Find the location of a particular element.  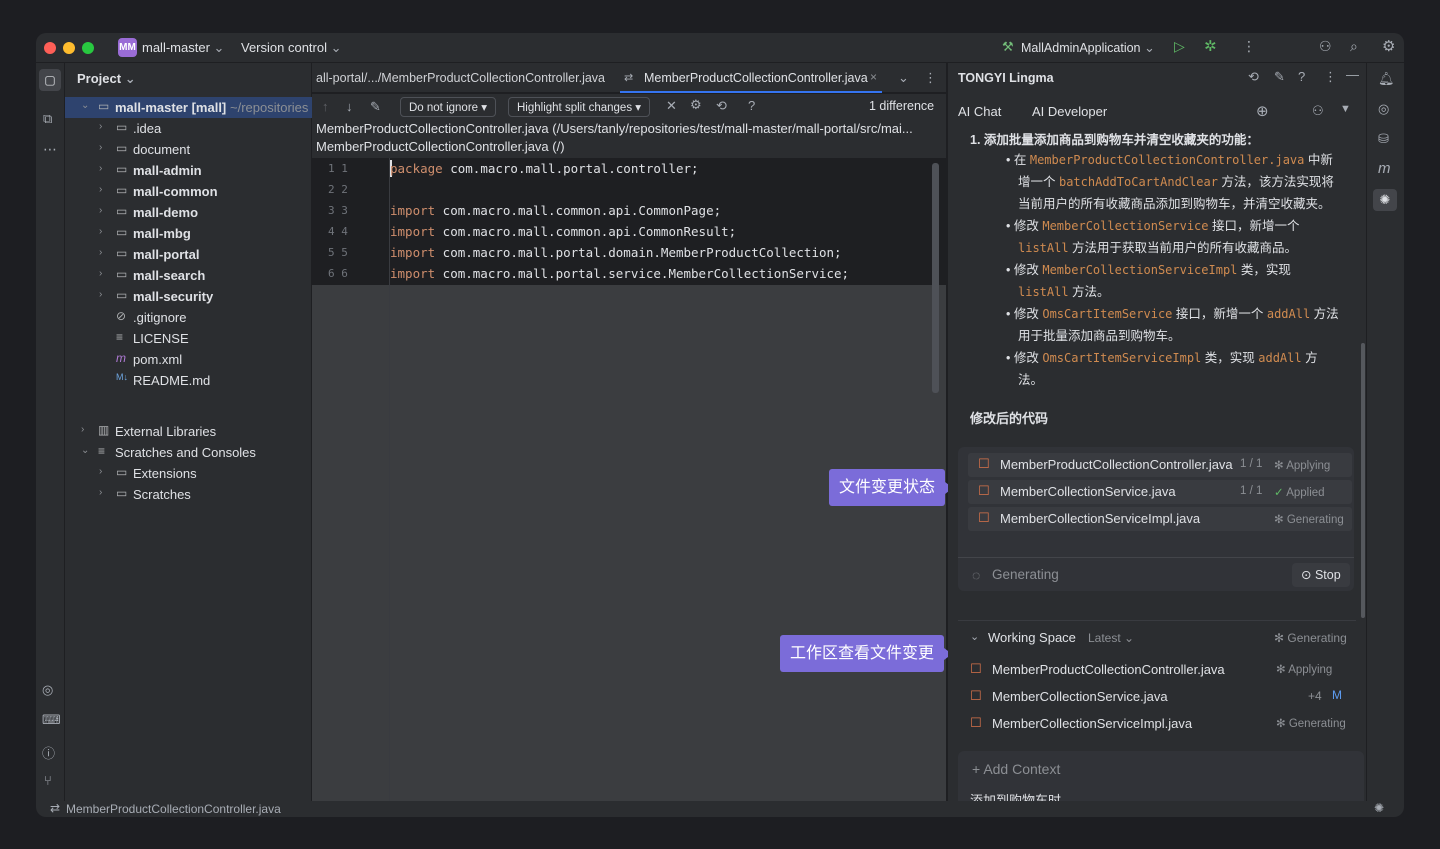

tree-item-mall-admin: › ▭ mall-admin is located at coordinates (188, 170).